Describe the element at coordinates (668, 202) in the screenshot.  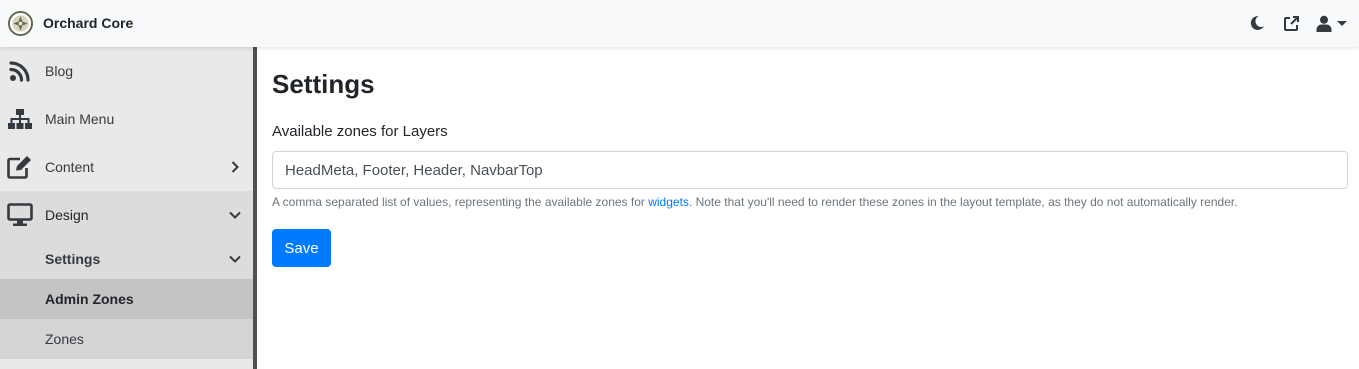
I see `widgets-link: widgets` at that location.